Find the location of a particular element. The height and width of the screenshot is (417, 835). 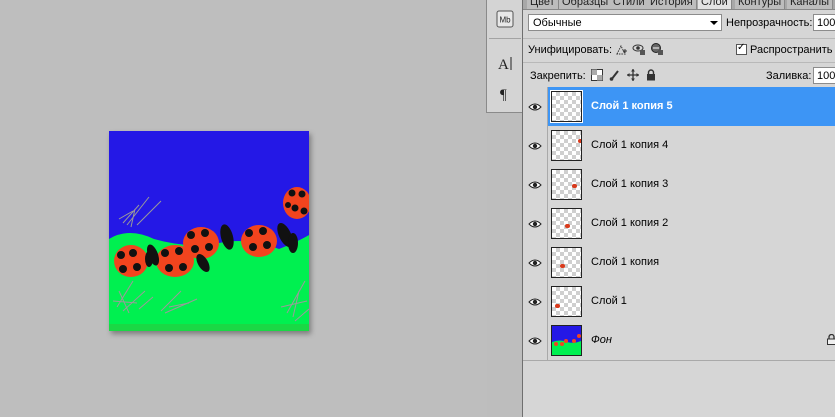

layer-name: Слой 1 копия 4 is located at coordinates (630, 145).